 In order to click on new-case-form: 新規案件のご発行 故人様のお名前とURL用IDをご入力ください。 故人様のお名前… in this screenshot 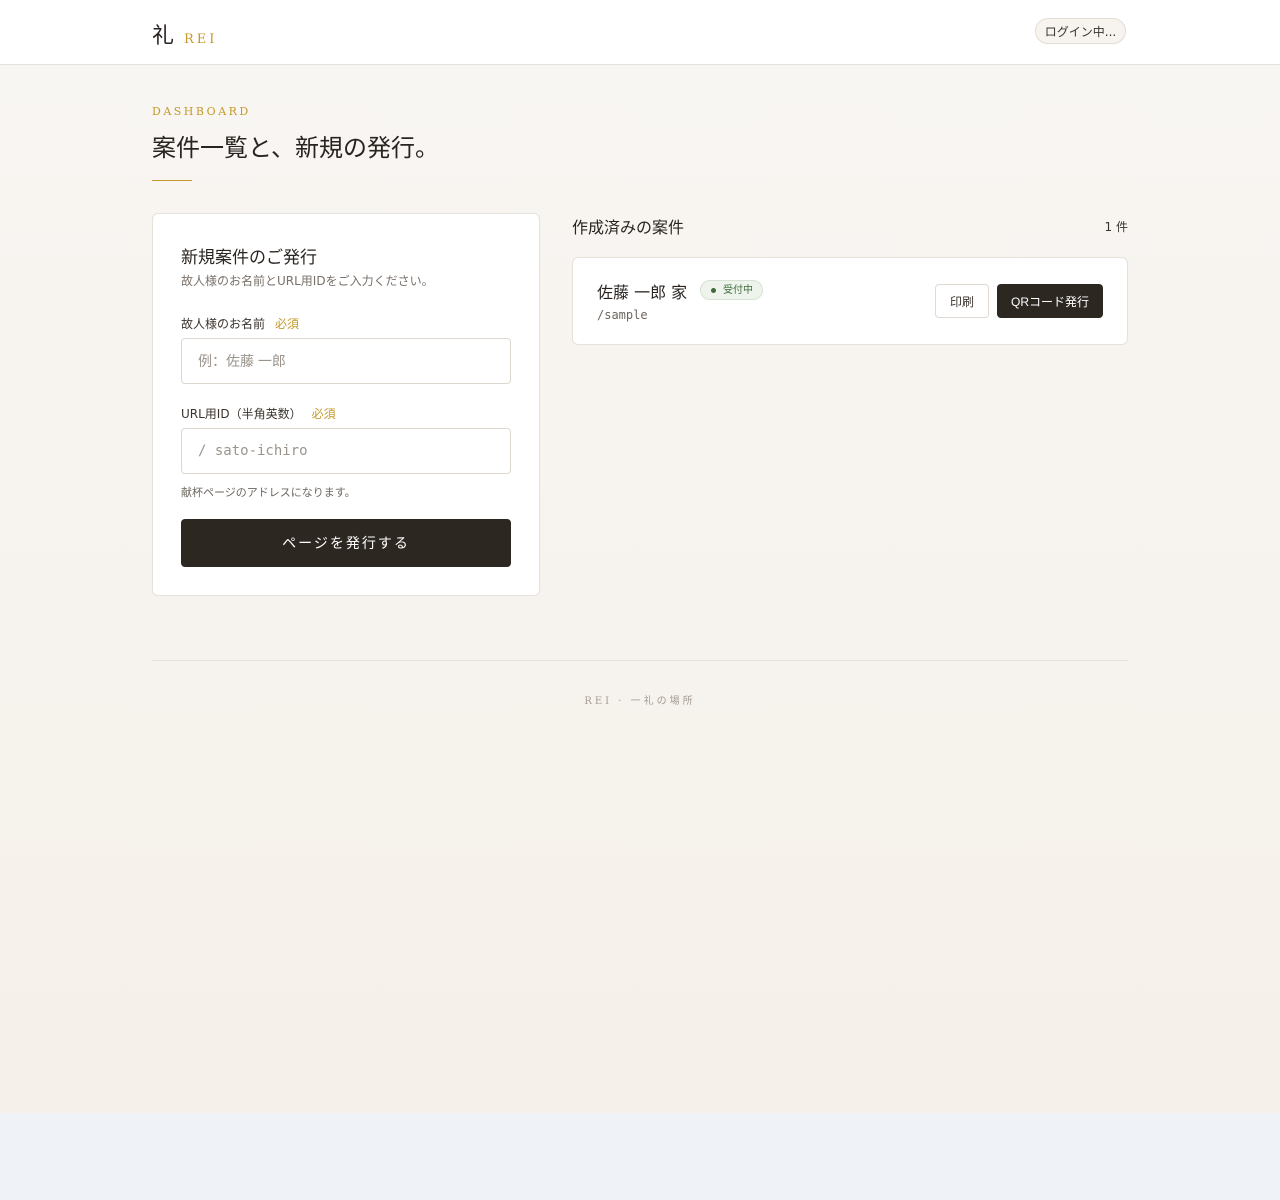, I will do `click(346, 404)`.